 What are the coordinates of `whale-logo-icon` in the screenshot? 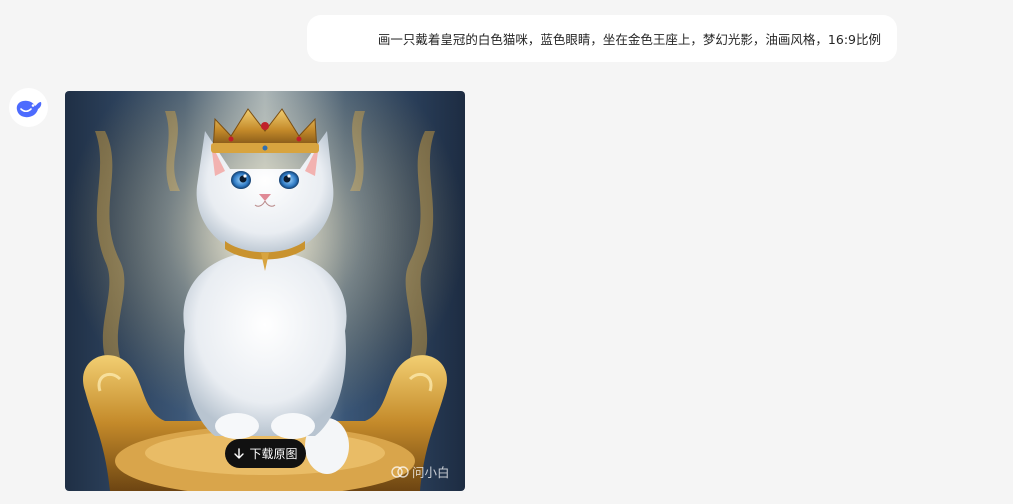 It's located at (28, 108).